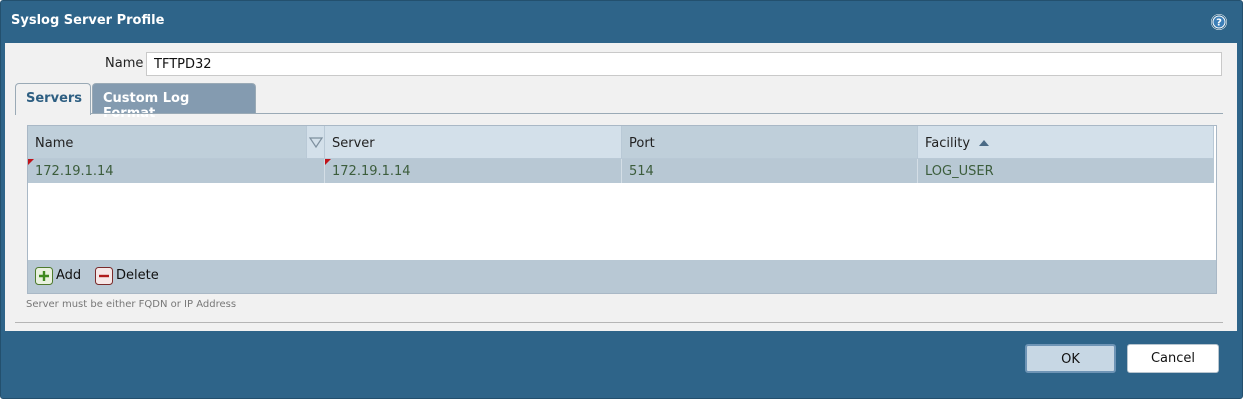 The width and height of the screenshot is (1245, 399). I want to click on cell-port: 514, so click(770, 171).